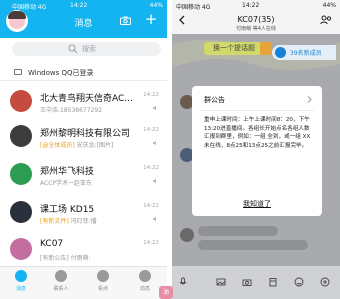 The image size is (340, 299). What do you see at coordinates (61, 284) in the screenshot?
I see `tab-contacts: 联系人` at bounding box center [61, 284].